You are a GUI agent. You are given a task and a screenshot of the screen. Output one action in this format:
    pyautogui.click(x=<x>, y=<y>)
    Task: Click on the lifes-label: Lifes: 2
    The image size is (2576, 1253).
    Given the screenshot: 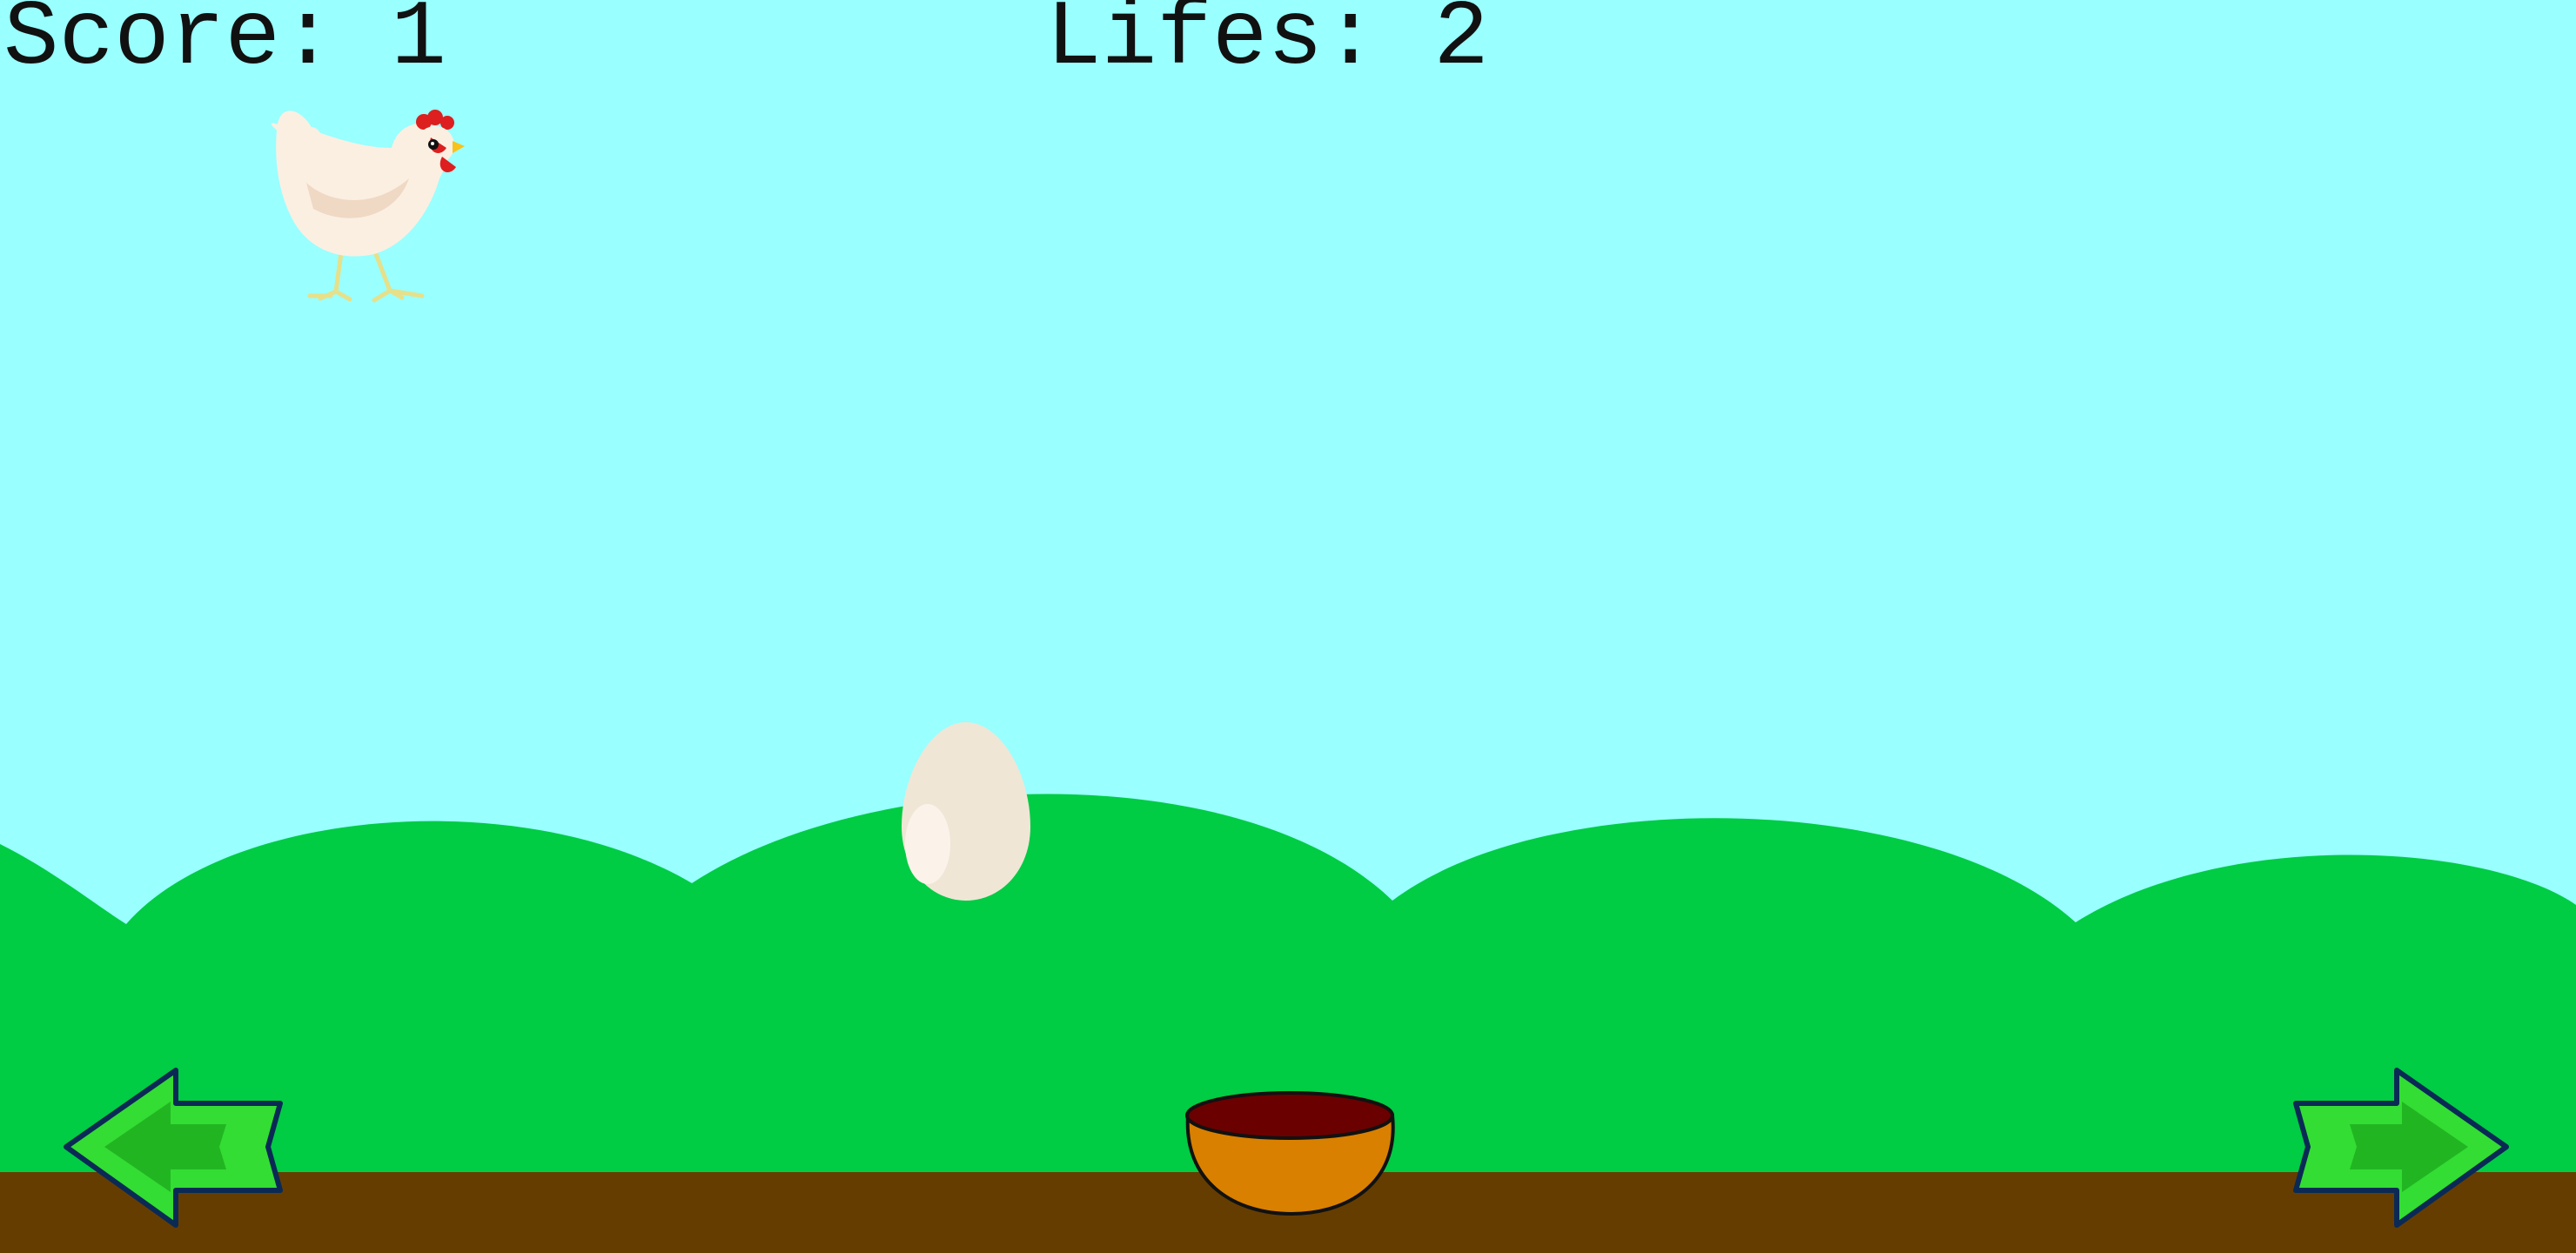 What is the action you would take?
    pyautogui.click(x=1267, y=45)
    